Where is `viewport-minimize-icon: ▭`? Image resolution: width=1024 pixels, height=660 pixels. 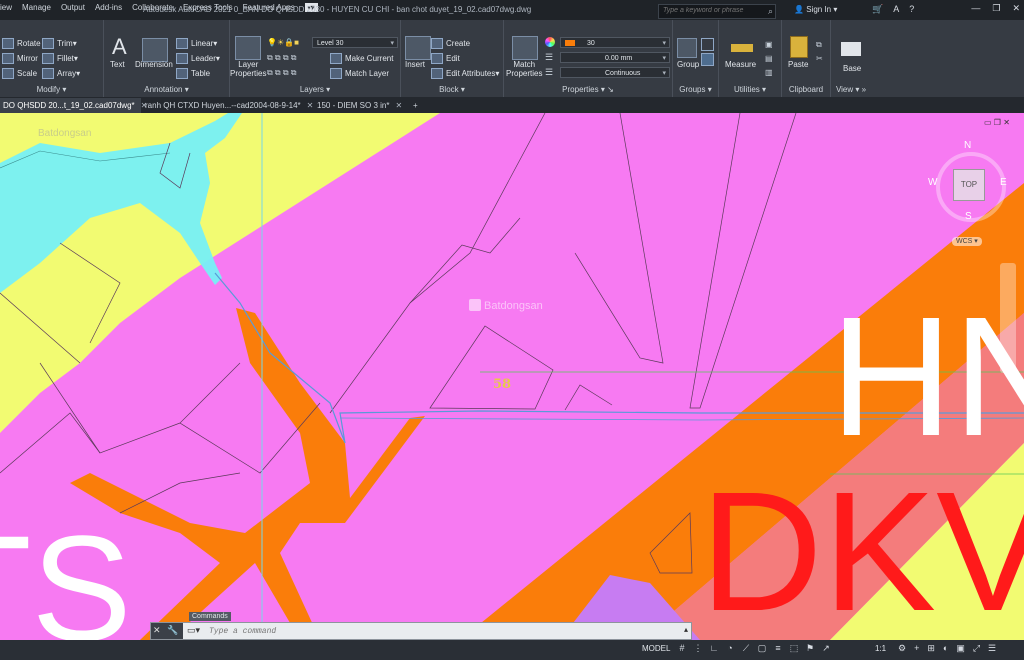
viewport-minimize-icon: ▭ is located at coordinates (988, 122).